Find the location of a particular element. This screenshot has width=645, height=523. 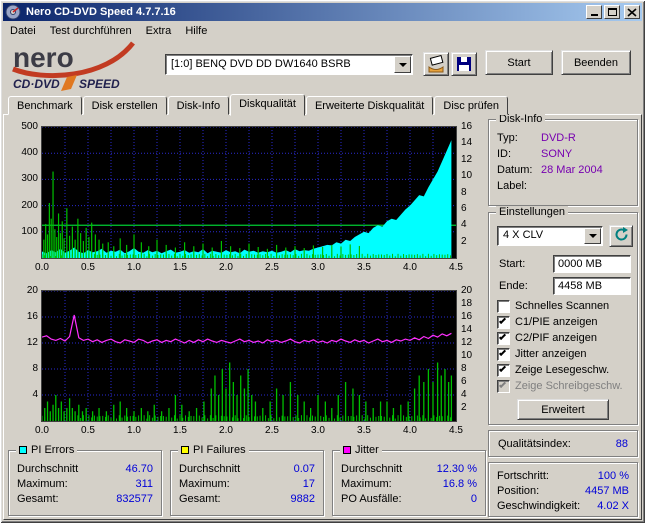

refresh-speed-button is located at coordinates (621, 236).